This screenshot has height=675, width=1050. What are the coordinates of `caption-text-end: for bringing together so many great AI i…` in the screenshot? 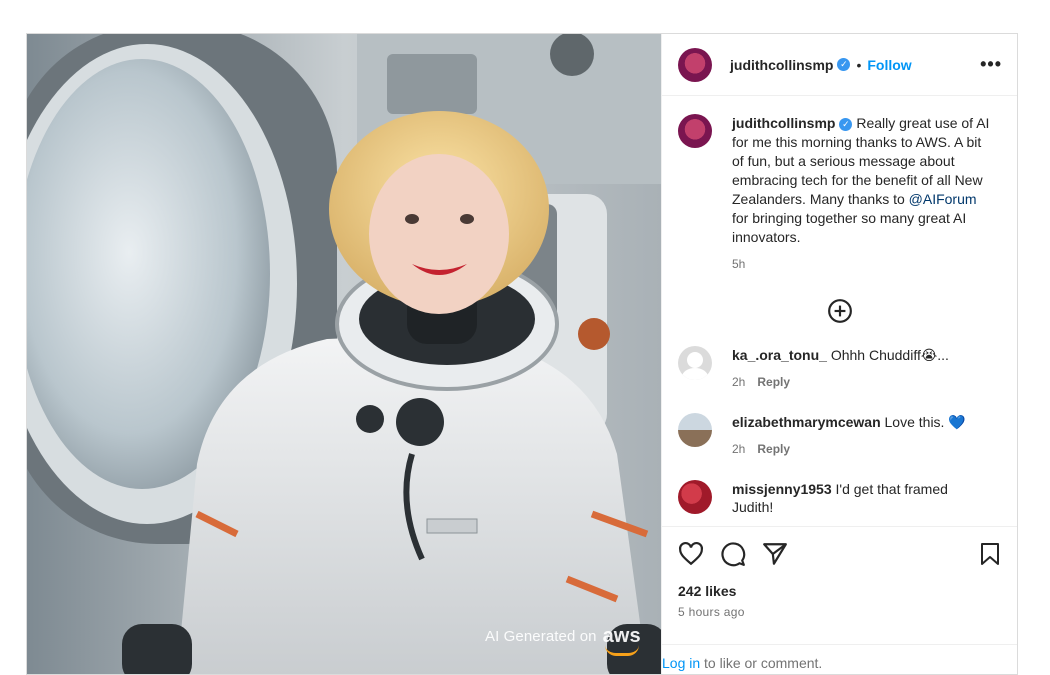 It's located at (849, 227).